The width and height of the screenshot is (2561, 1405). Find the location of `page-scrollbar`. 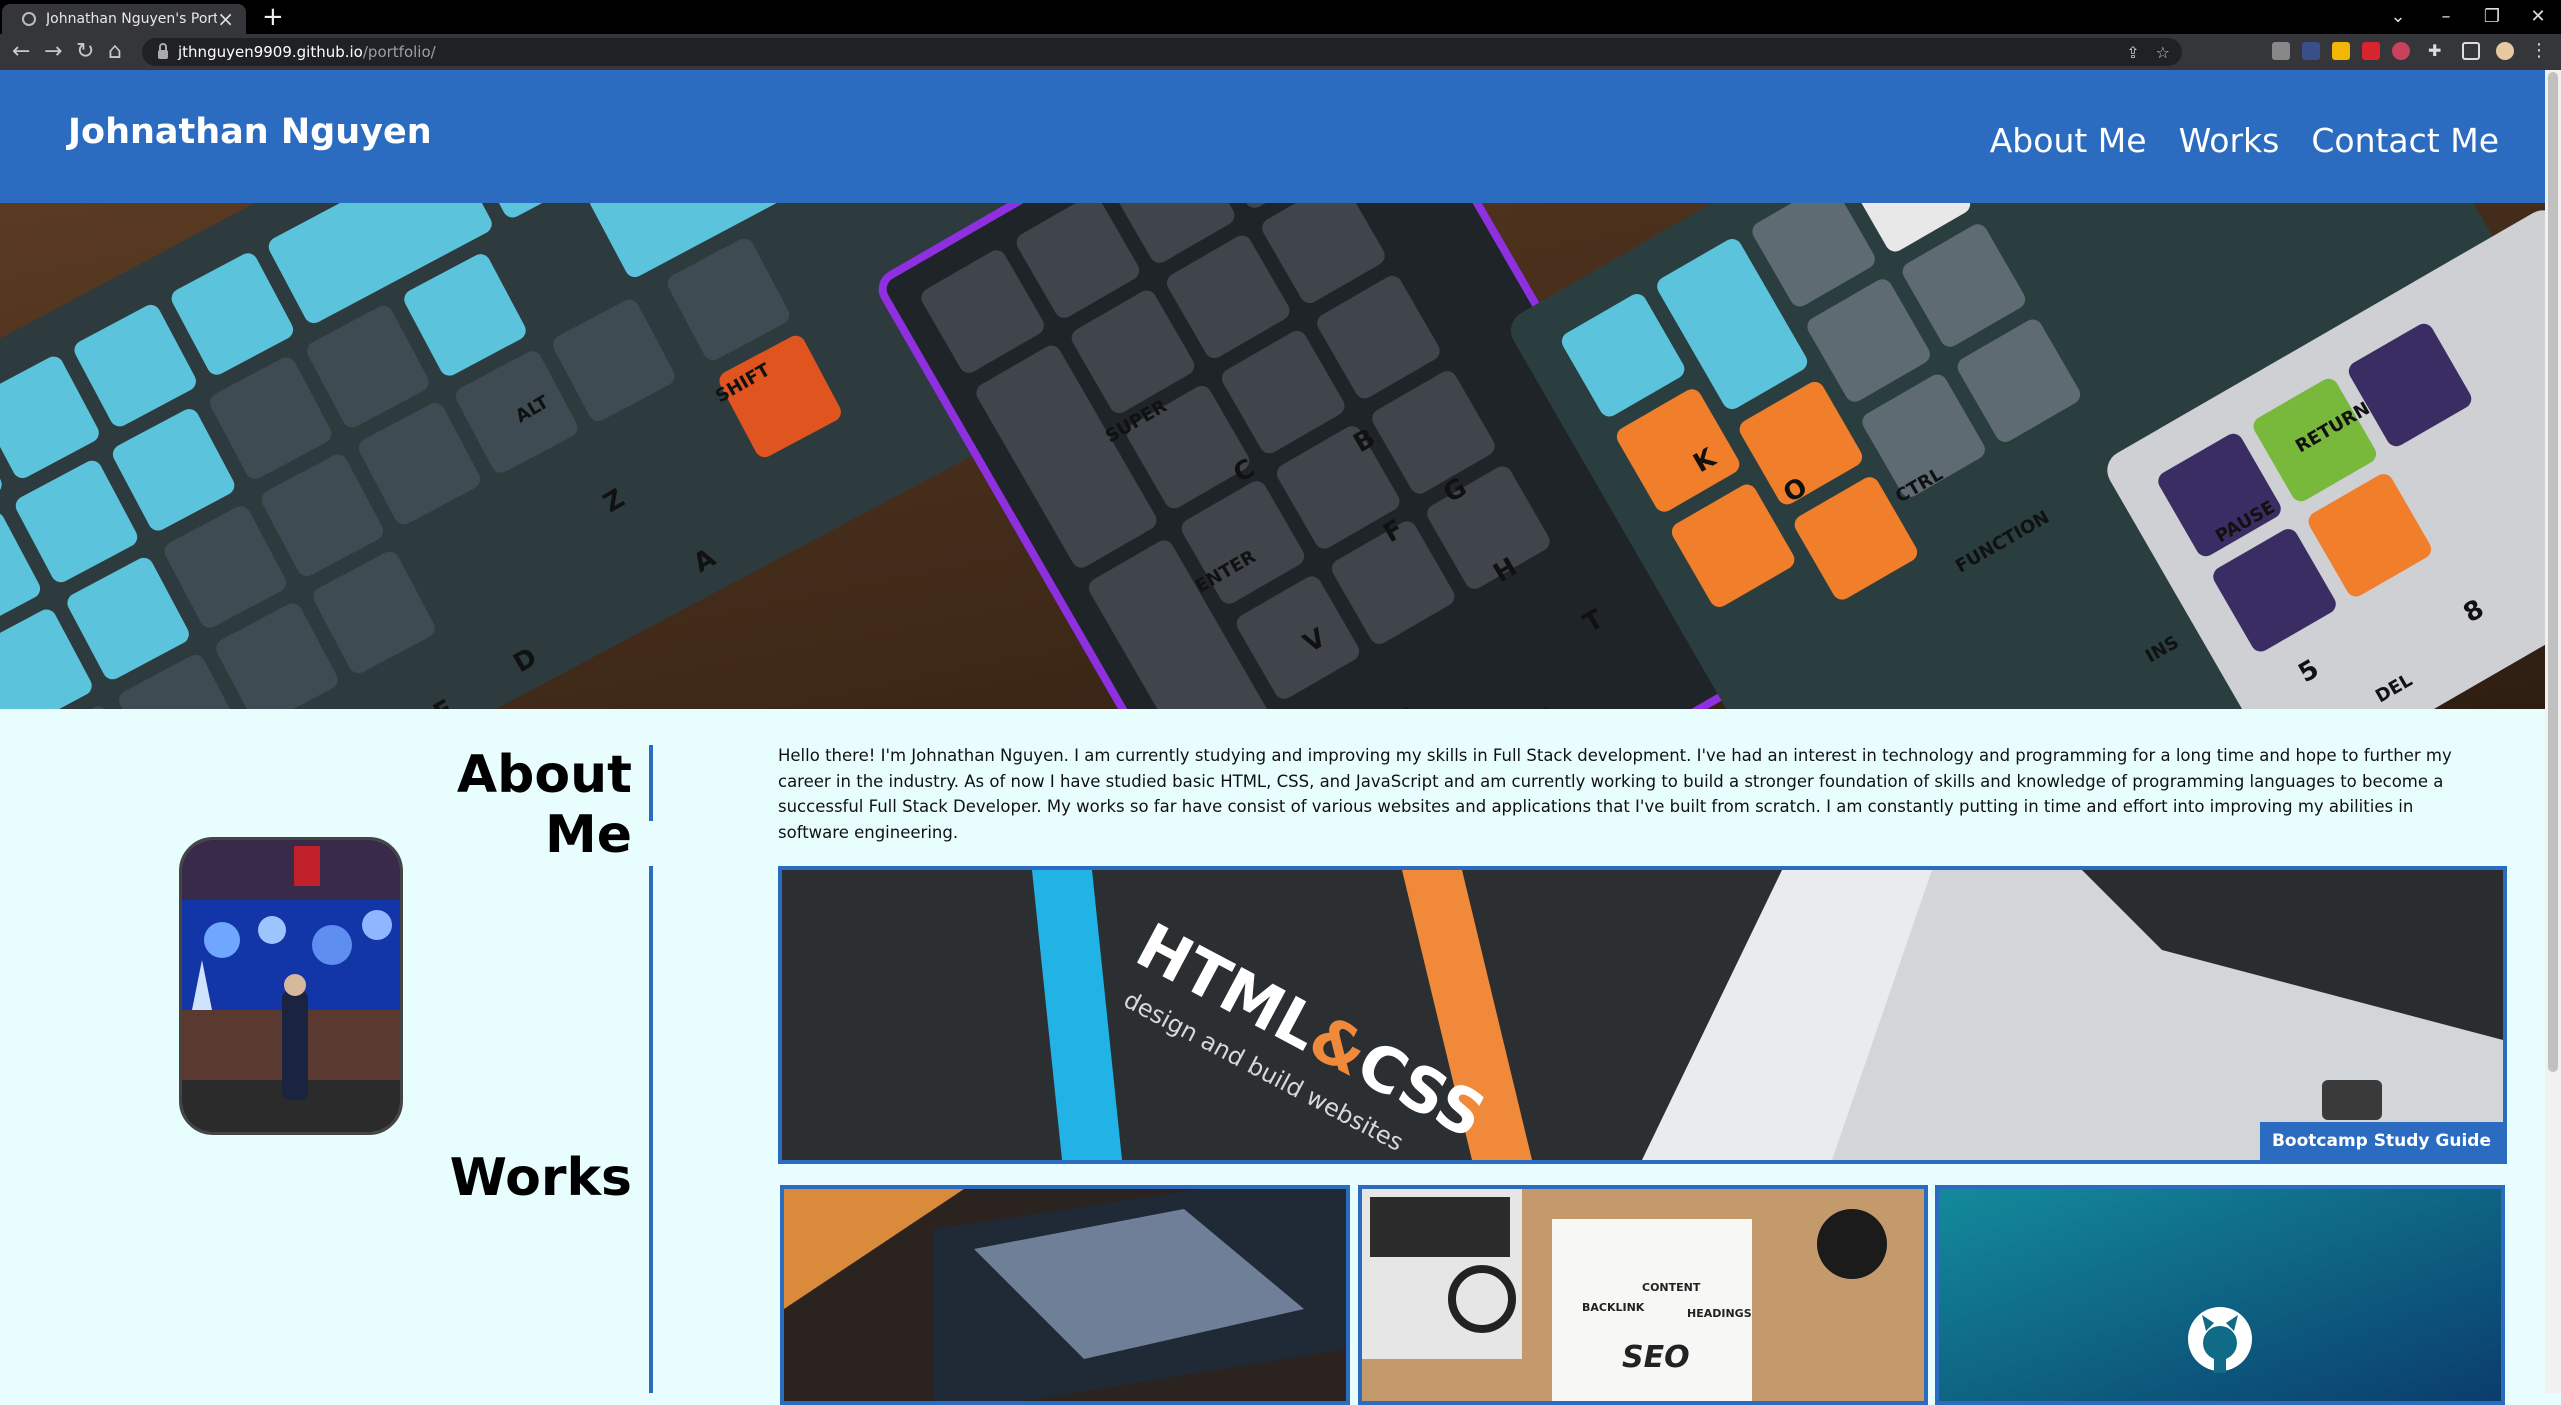

page-scrollbar is located at coordinates (2553, 731).